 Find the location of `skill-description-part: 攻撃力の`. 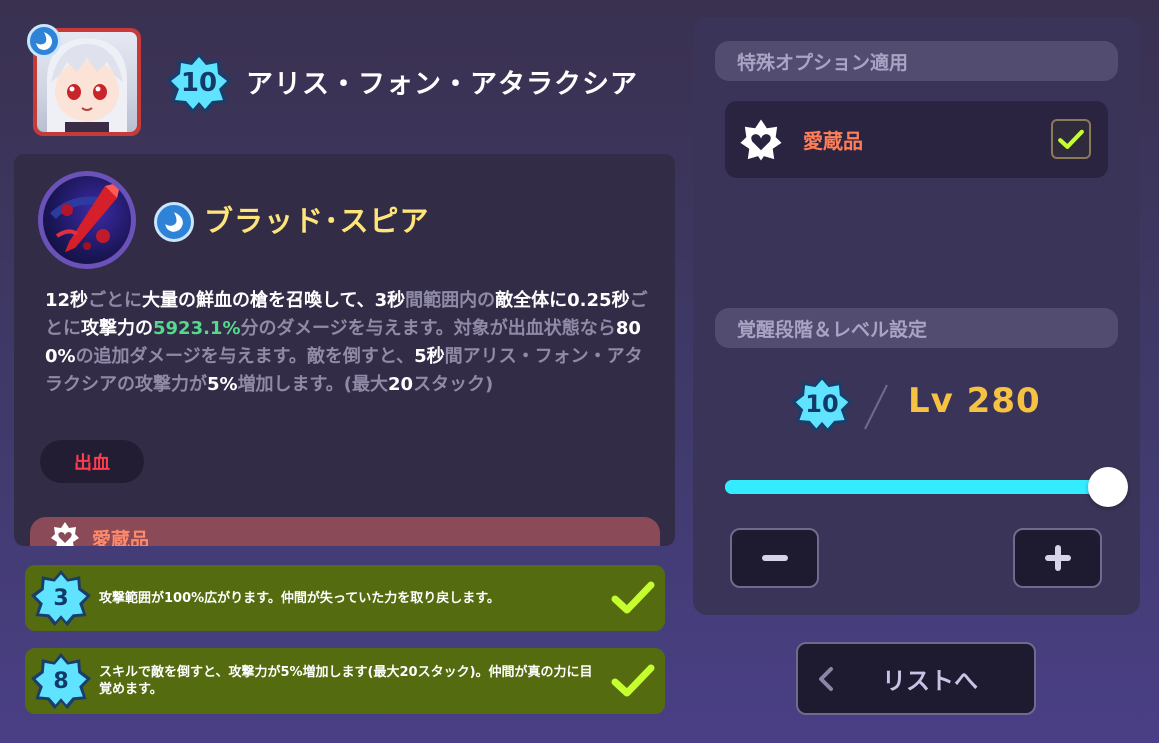

skill-description-part: 攻撃力の is located at coordinates (117, 328).